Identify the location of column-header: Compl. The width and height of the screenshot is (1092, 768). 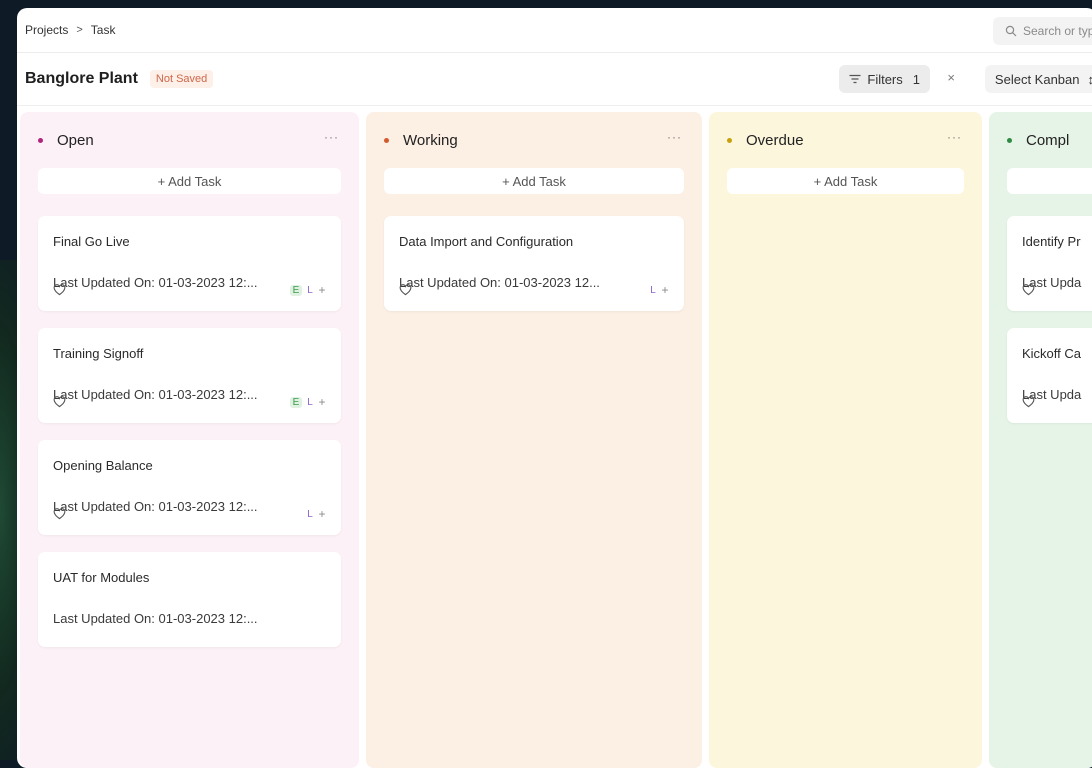
(1040, 140).